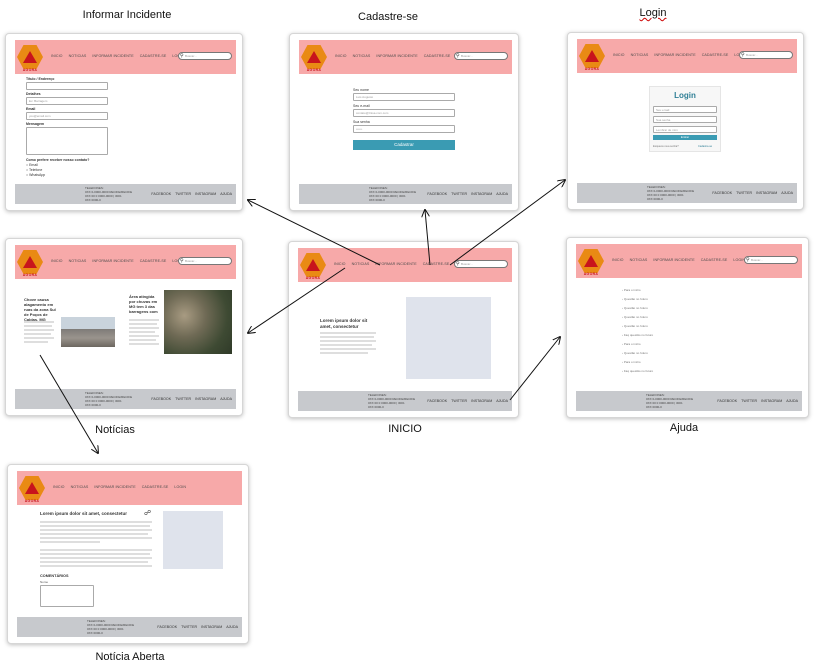  What do you see at coordinates (685, 129) in the screenshot?
I see `remember-checkbox: Lembrar de mim` at bounding box center [685, 129].